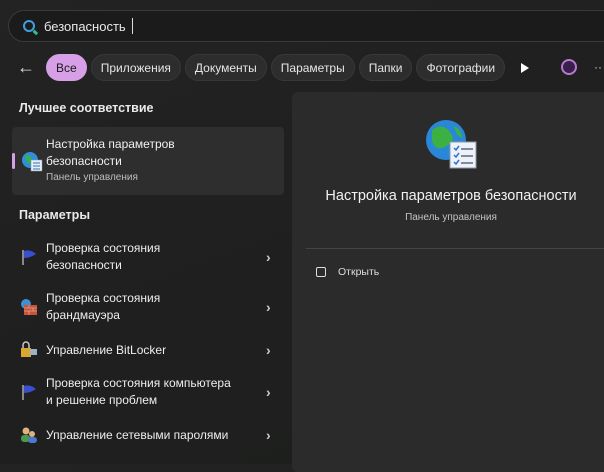 This screenshot has width=604, height=472. I want to click on preview-title: Настройка параметров безопасности, so click(451, 196).